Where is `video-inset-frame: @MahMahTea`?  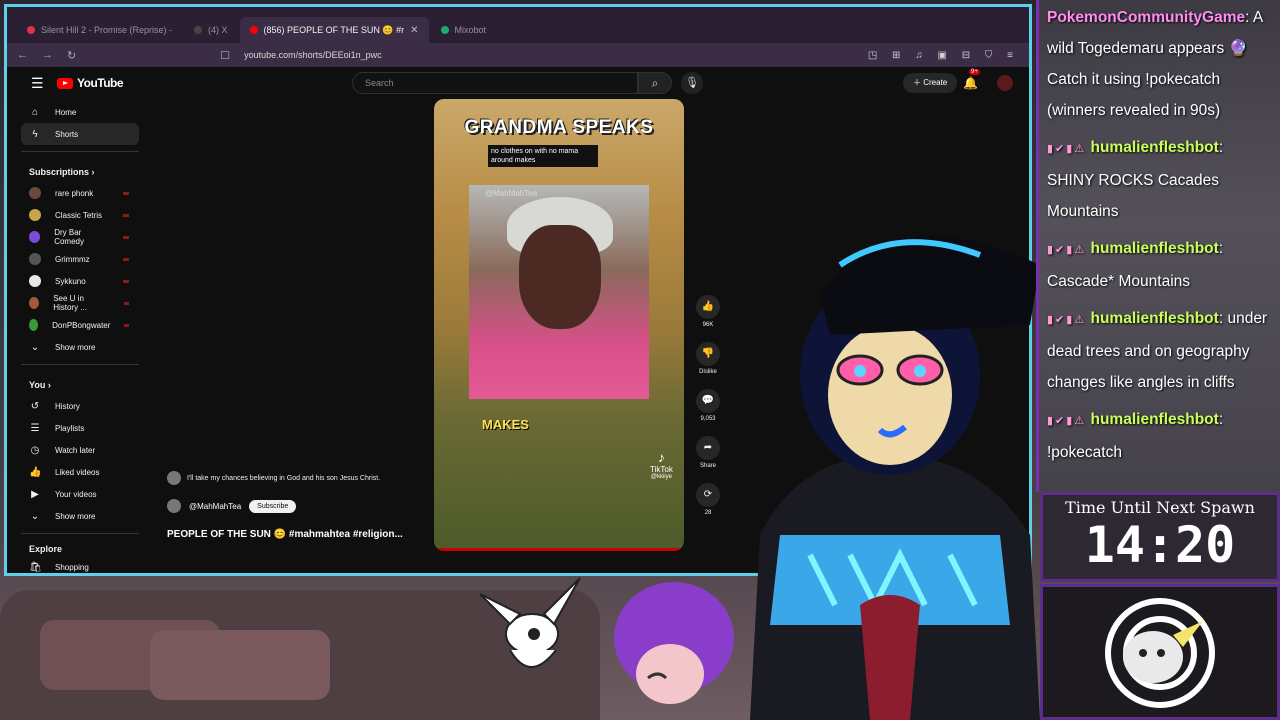
video-inset-frame: @MahMahTea is located at coordinates (559, 292).